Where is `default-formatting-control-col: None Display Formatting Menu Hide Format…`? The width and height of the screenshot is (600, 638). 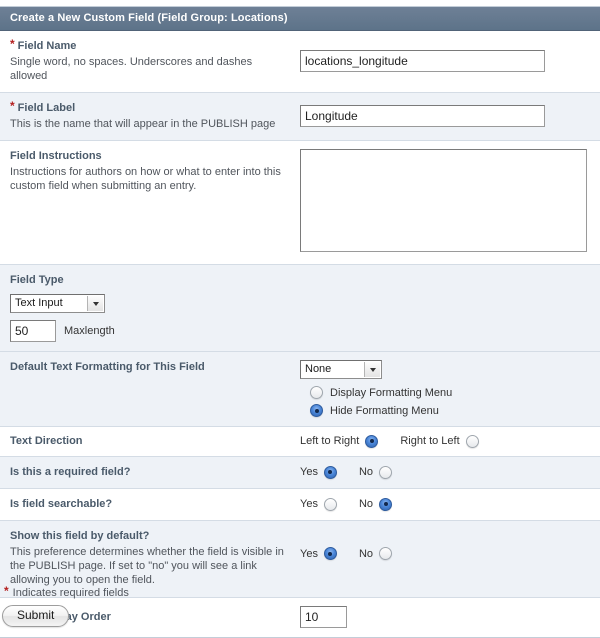 default-formatting-control-col: None Display Formatting Menu Hide Format… is located at coordinates (445, 388).